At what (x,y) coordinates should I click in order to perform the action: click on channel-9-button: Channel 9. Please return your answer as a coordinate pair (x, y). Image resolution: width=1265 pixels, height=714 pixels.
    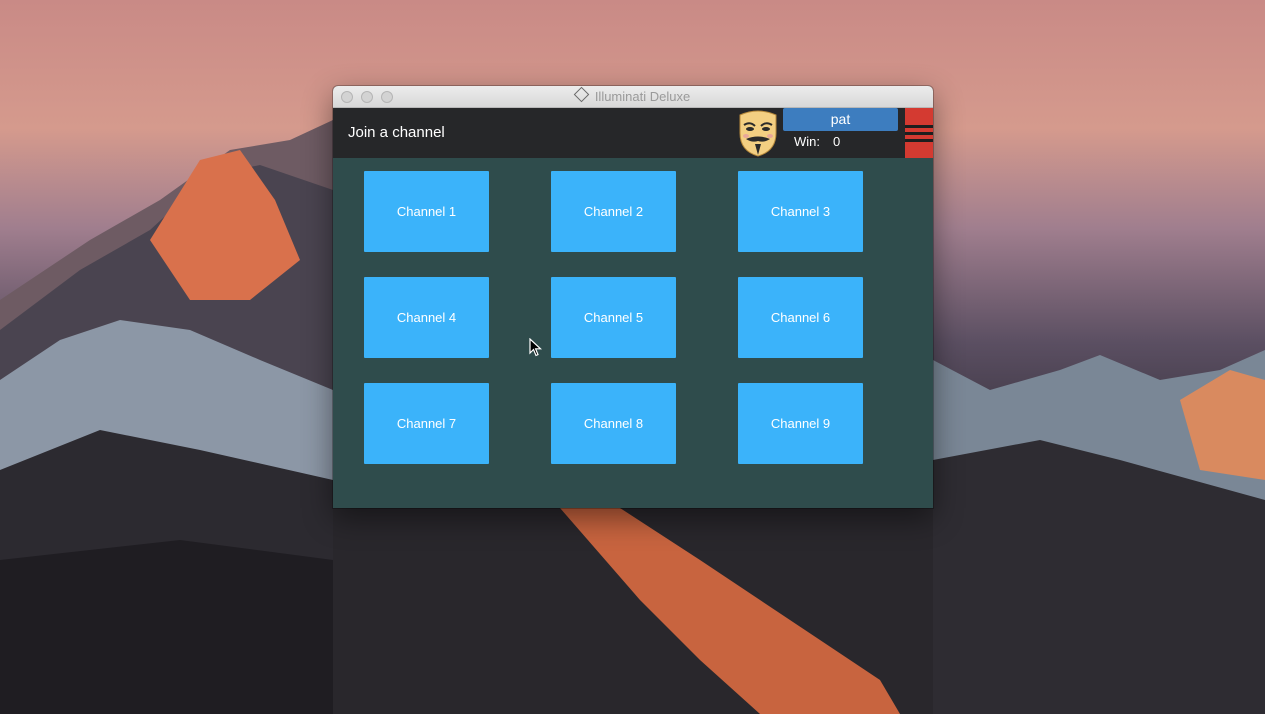
    Looking at the image, I should click on (800, 423).